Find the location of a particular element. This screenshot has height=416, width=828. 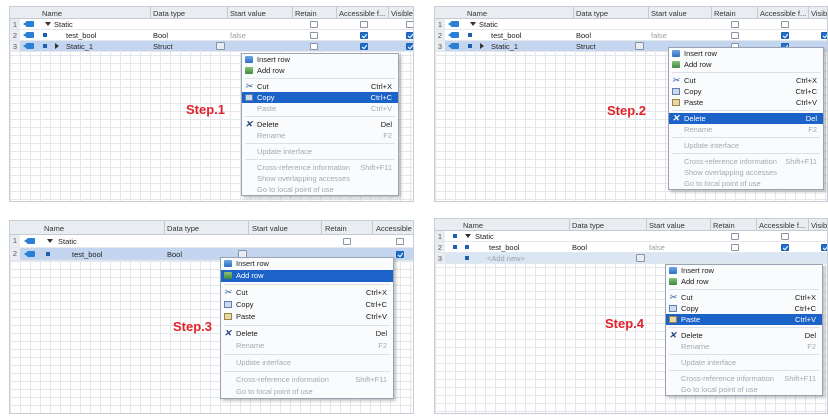

col-accessible: Accessible is located at coordinates (394, 228).